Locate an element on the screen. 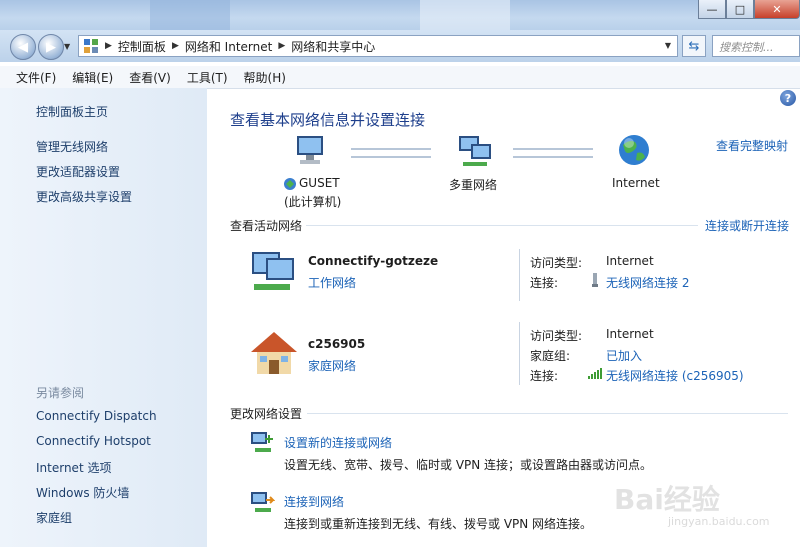  breadcrumb: ▶ 控制面板 ▶ 网络和 Internet ▶ 网络和共享中心 is located at coordinates (237, 46).